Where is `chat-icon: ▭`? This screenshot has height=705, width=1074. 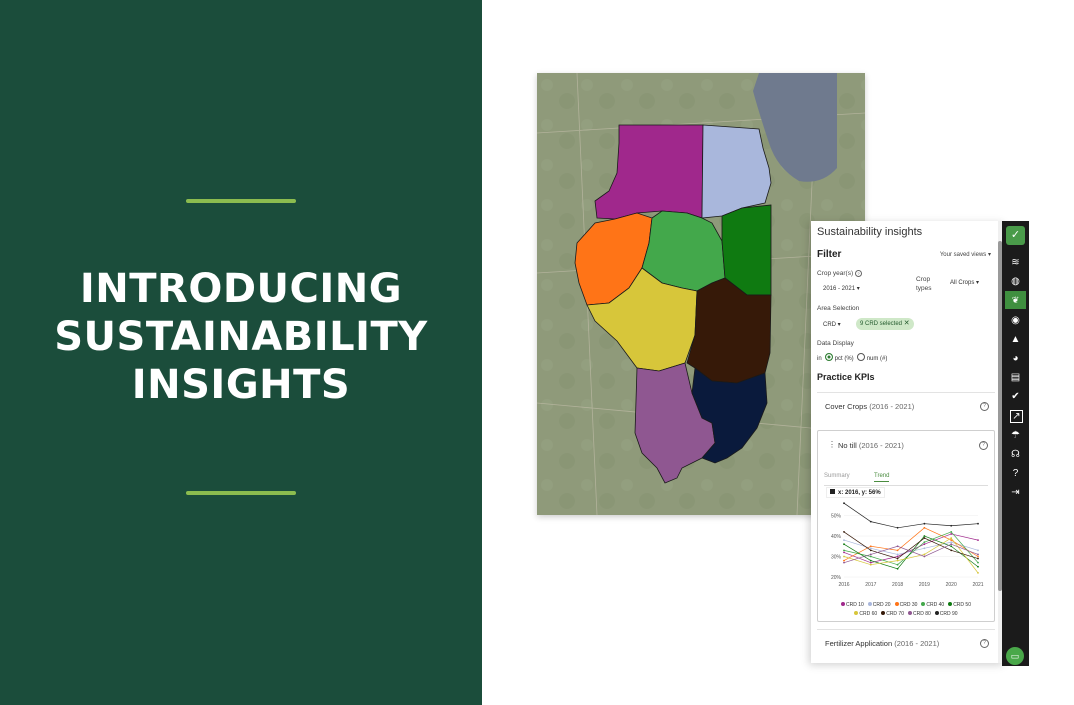 chat-icon: ▭ is located at coordinates (1015, 656).